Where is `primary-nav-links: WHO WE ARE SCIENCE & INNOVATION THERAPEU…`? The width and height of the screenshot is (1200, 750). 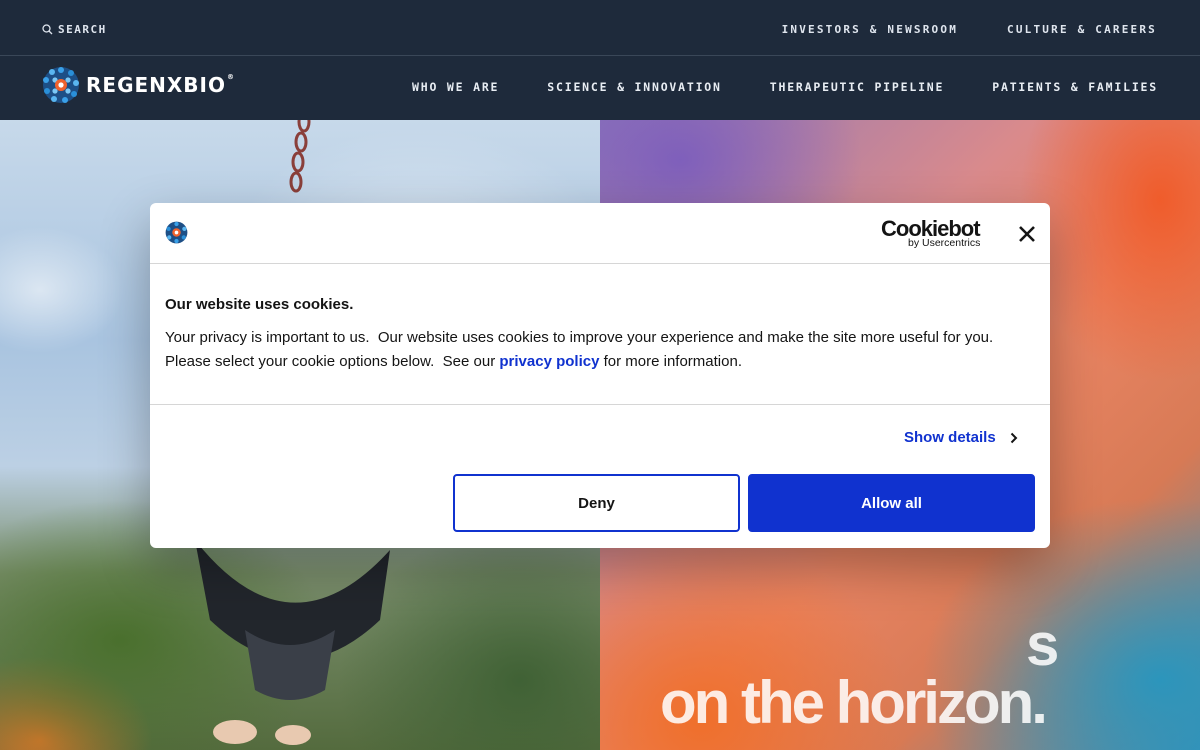 primary-nav-links: WHO WE ARE SCIENCE & INNOVATION THERAPEU… is located at coordinates (785, 87).